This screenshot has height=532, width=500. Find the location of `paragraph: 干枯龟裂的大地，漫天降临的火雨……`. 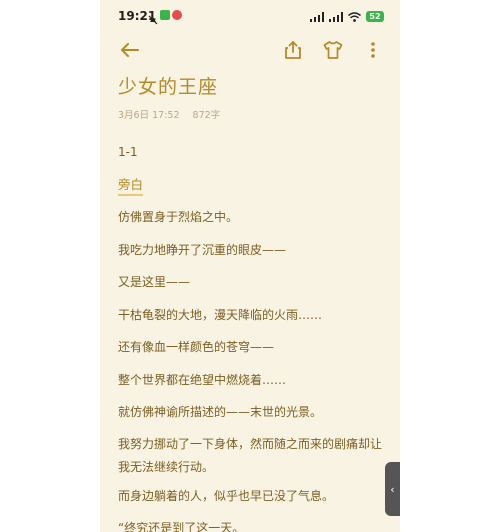

paragraph: 干枯龟裂的大地，漫天降临的火雨…… is located at coordinates (220, 314).